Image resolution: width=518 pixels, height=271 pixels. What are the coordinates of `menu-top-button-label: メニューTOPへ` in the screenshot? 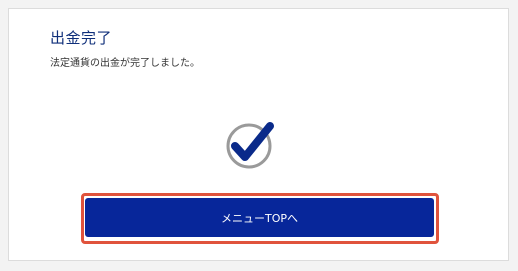 It's located at (259, 218).